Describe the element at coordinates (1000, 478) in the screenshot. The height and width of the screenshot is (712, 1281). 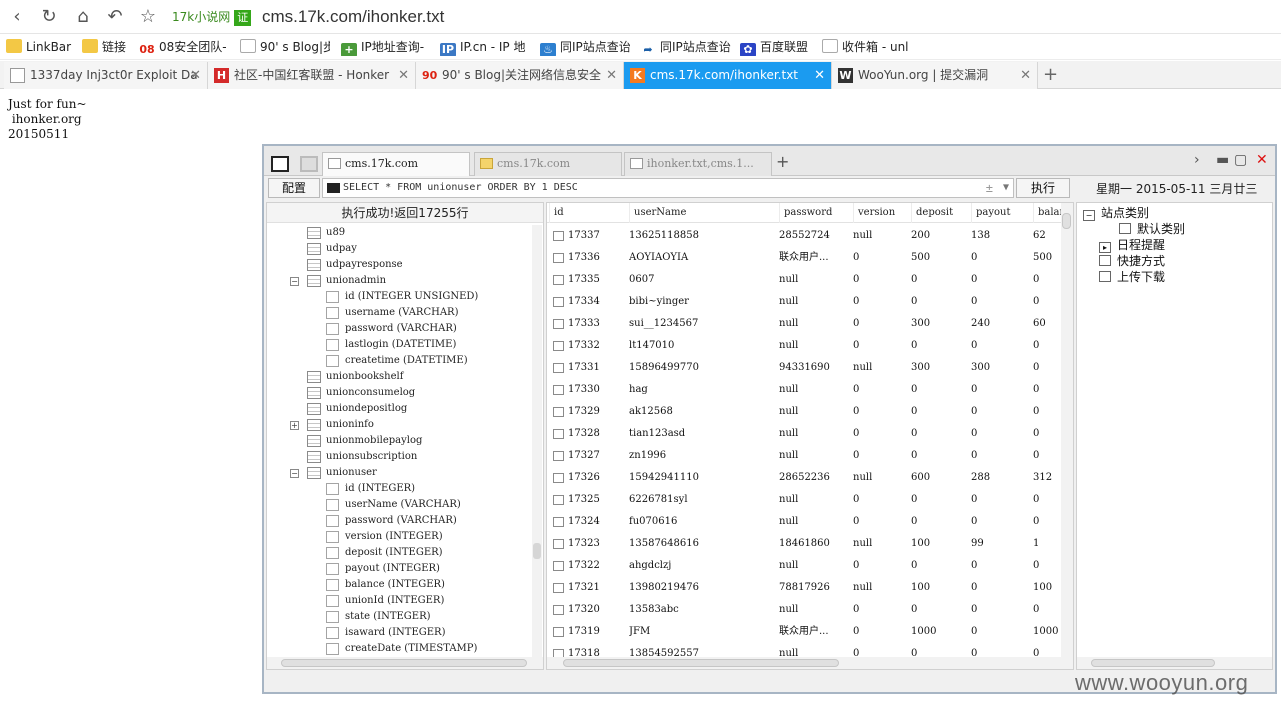
I see `table-cell: 288` at that location.